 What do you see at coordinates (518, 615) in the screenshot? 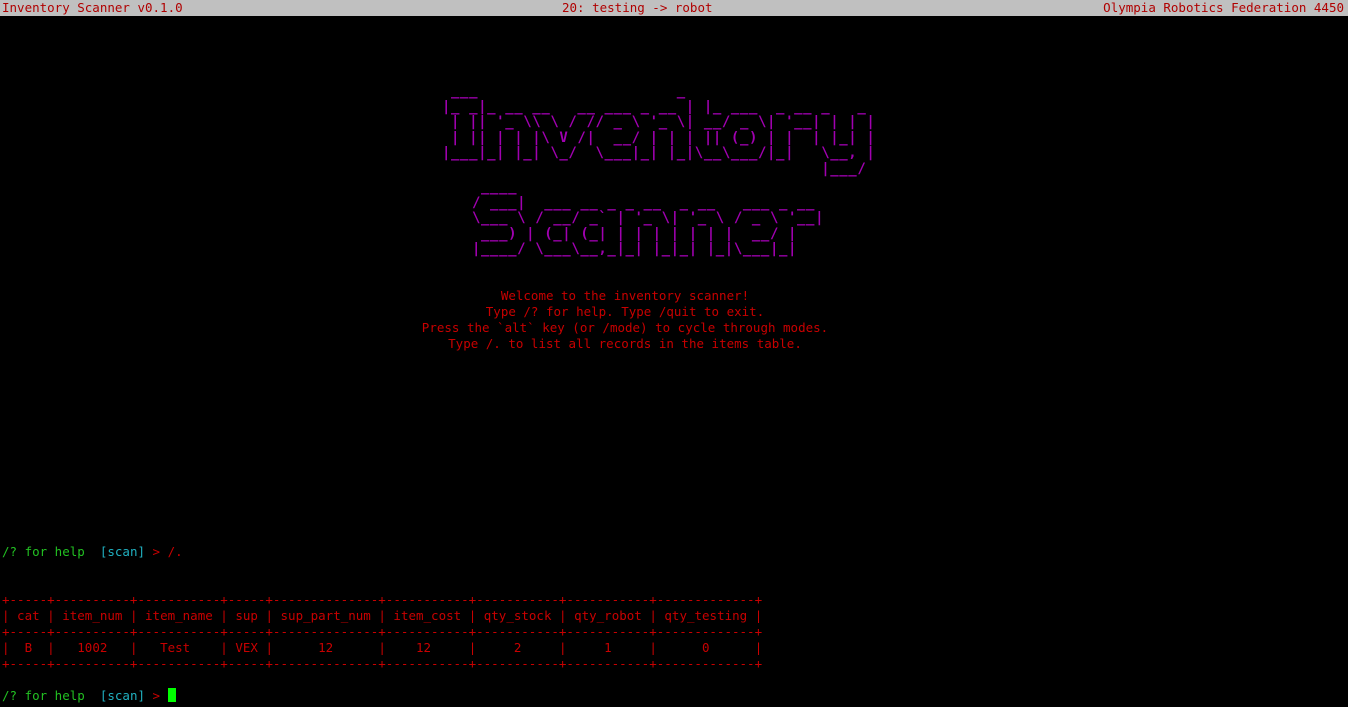
I see `column-header-qty-stock: qty_stock` at bounding box center [518, 615].